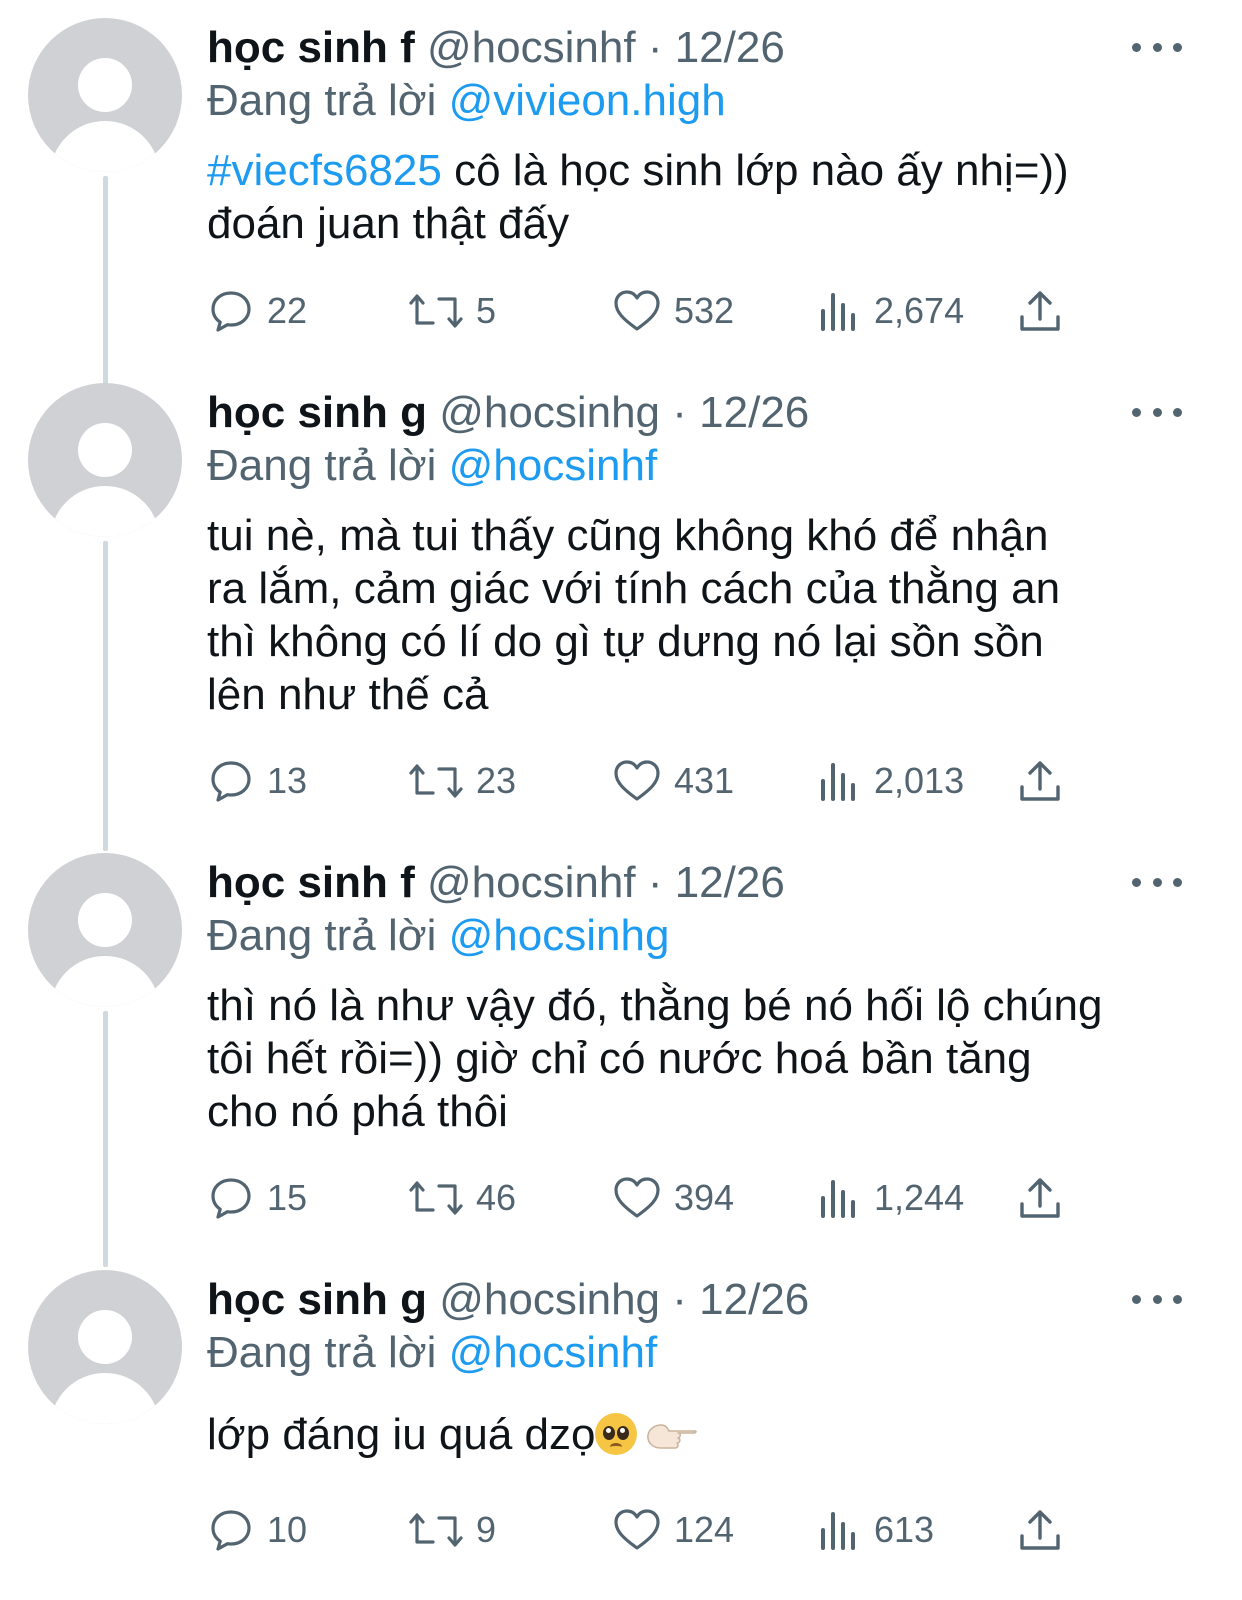 This screenshot has height=1600, width=1242. Describe the element at coordinates (388, 223) in the screenshot. I see `tweet-text-line: đoán juan thật đấy` at that location.